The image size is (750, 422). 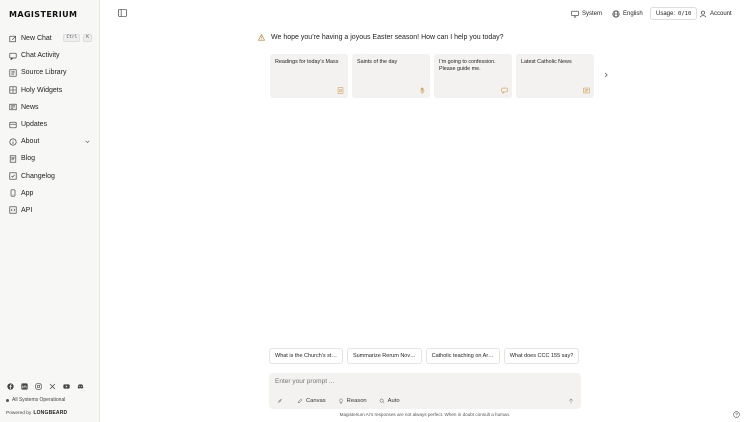 I want to click on globe-icon, so click(x=616, y=14).